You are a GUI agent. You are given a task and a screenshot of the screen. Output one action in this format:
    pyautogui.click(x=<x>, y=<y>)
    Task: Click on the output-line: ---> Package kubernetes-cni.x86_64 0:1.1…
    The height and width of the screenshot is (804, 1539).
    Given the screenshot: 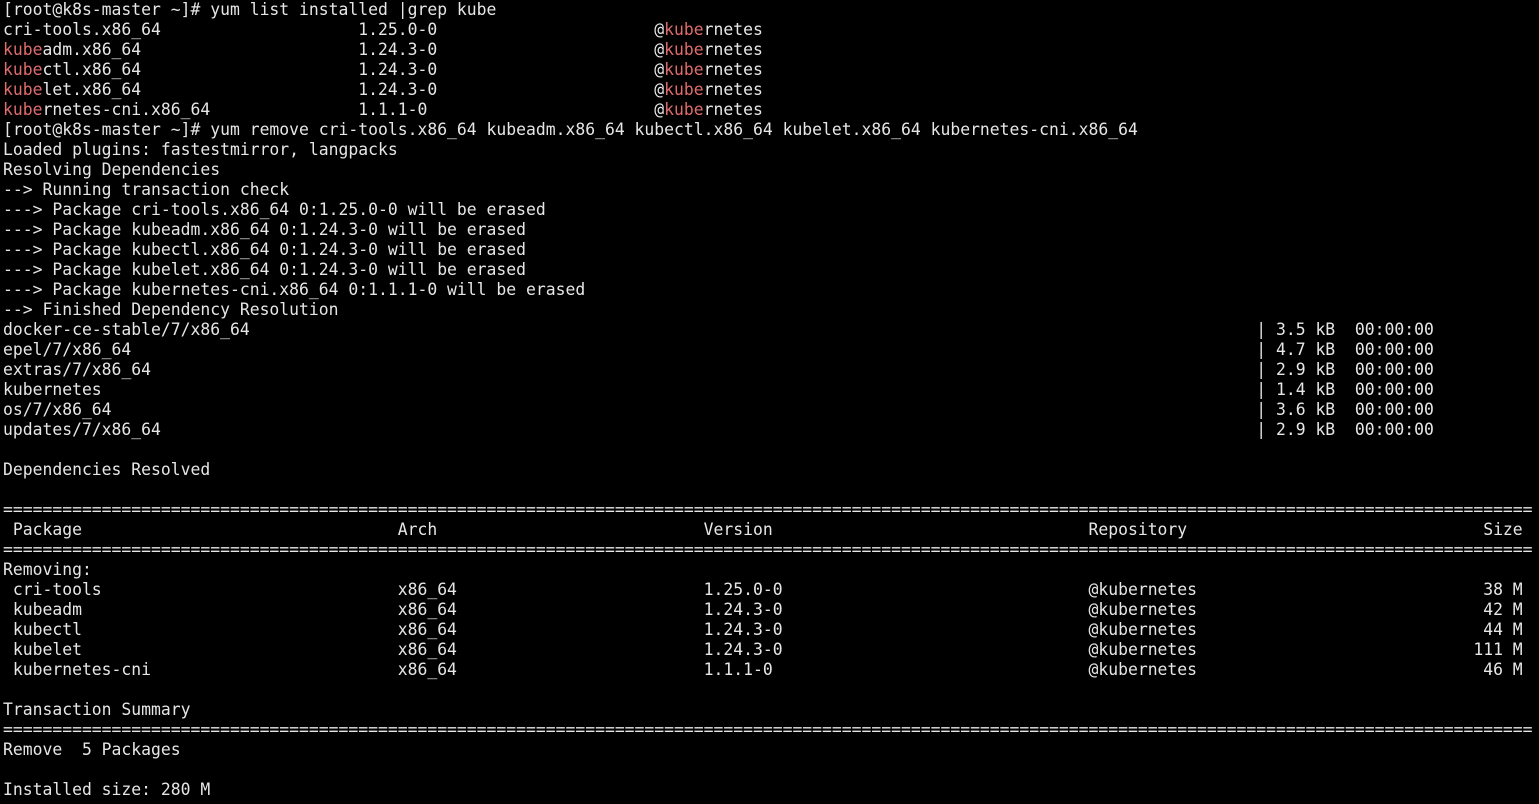 What is the action you would take?
    pyautogui.click(x=294, y=289)
    